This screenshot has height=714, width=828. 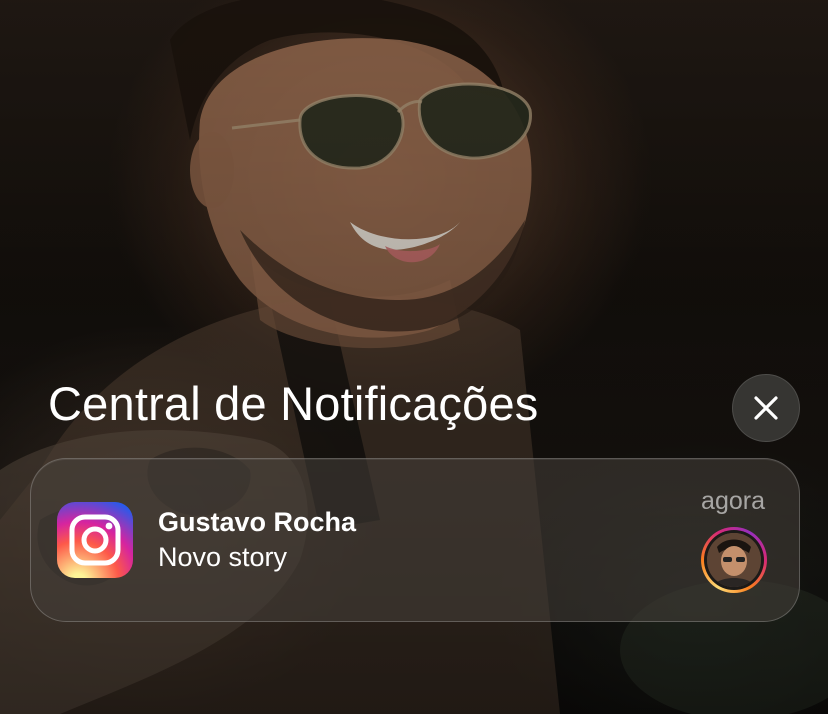 I want to click on notification-timestamp: agora, so click(x=733, y=501).